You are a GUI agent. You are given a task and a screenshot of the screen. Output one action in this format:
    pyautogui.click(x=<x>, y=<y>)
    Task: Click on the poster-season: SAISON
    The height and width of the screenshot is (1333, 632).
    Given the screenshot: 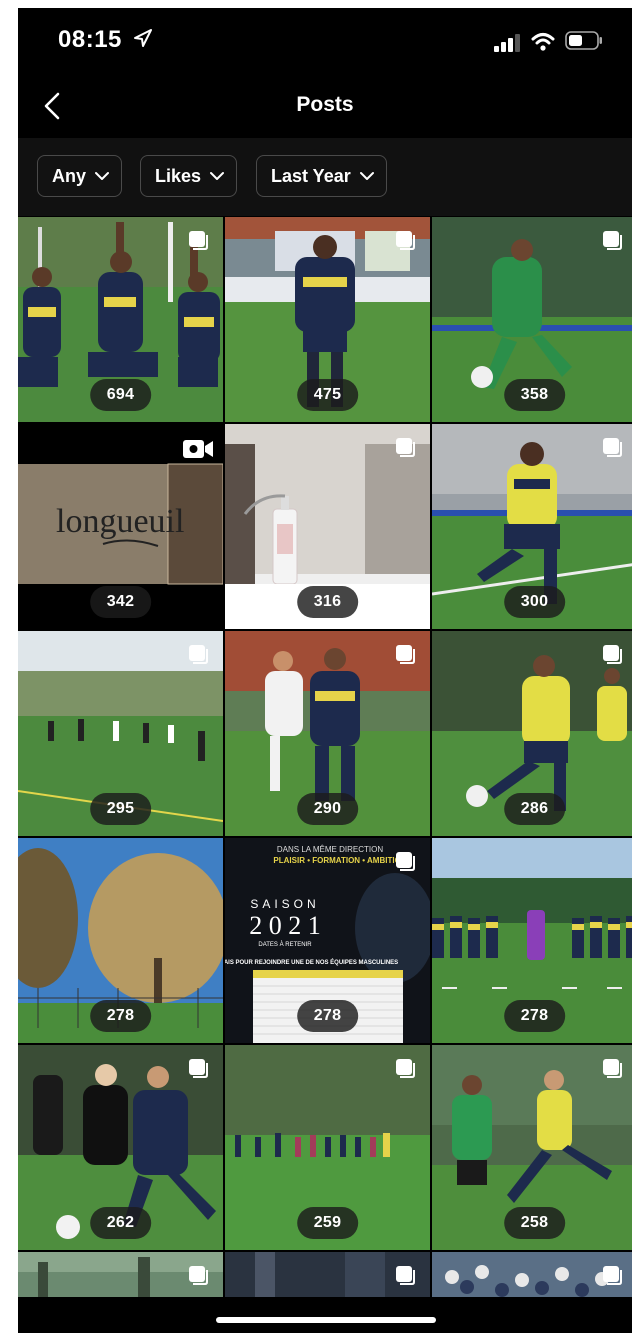 What is the action you would take?
    pyautogui.click(x=284, y=904)
    